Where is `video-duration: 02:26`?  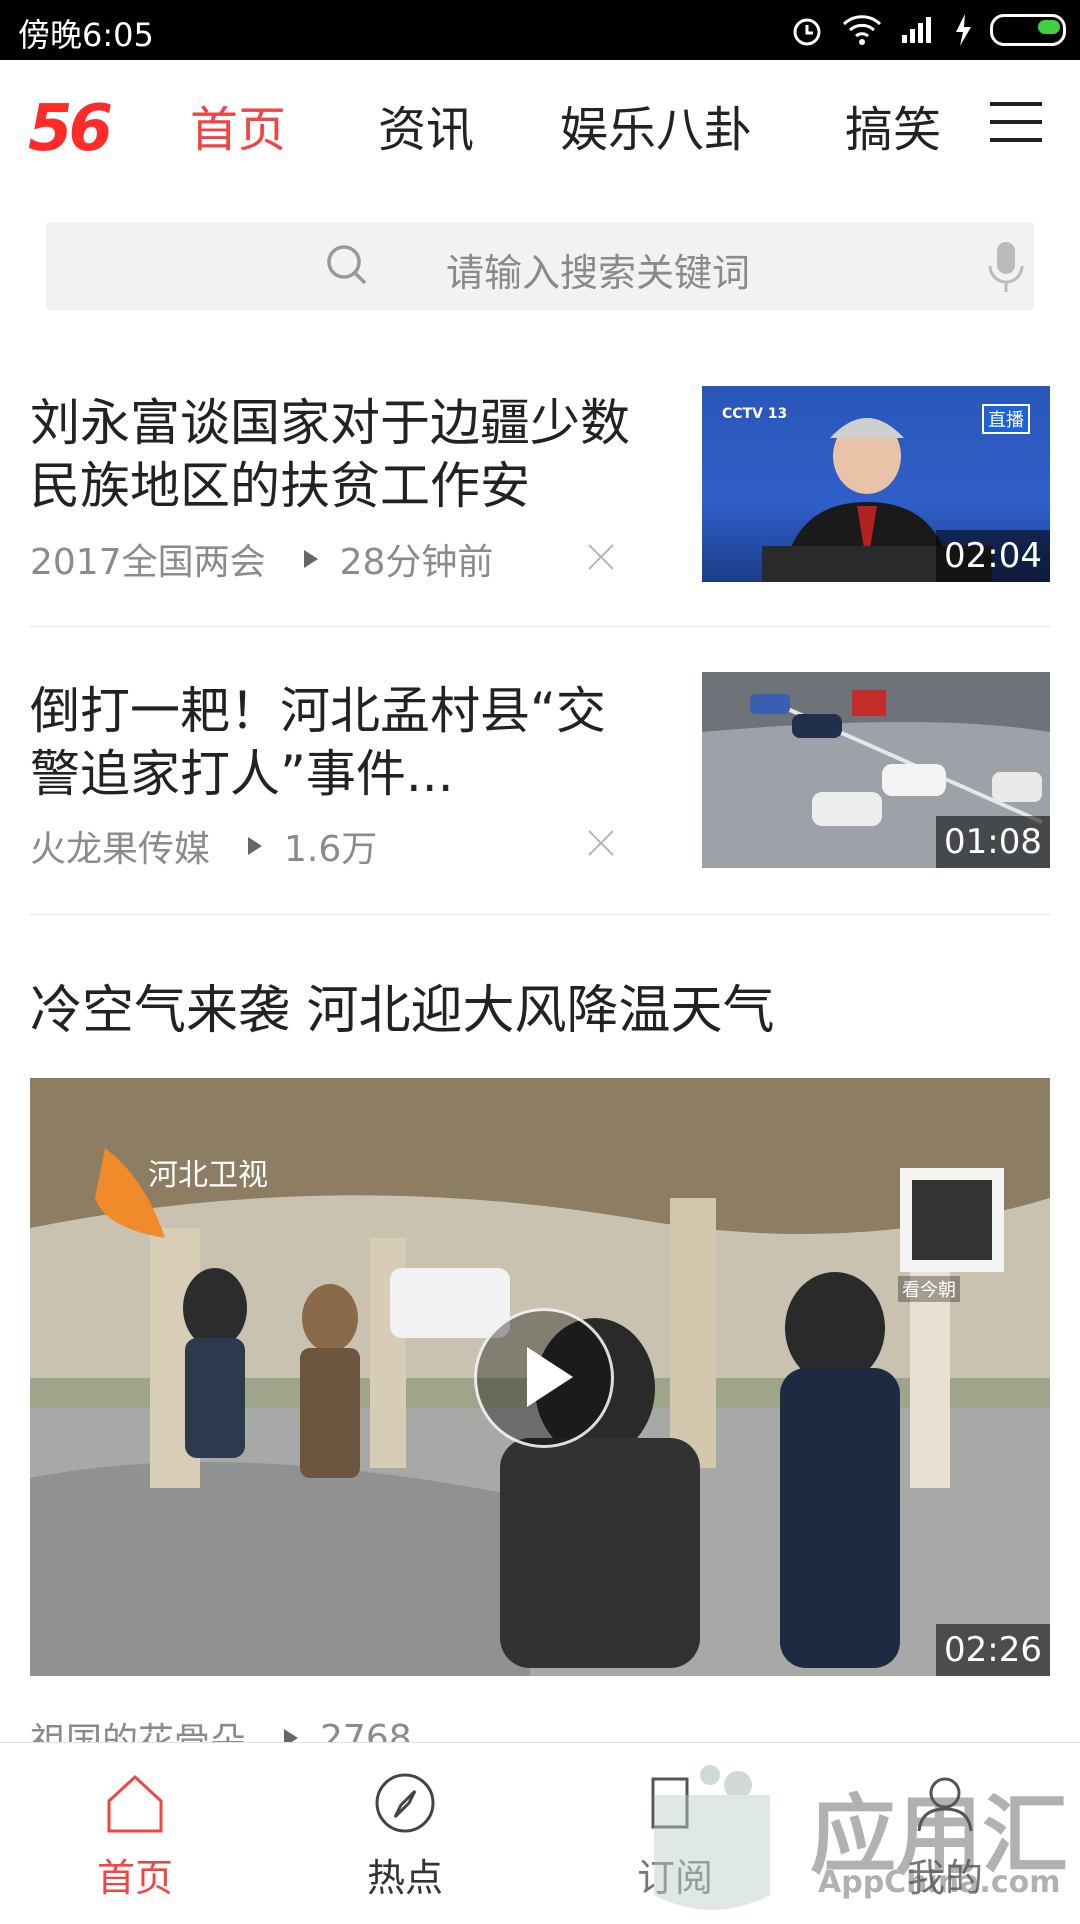 video-duration: 02:26 is located at coordinates (993, 1650).